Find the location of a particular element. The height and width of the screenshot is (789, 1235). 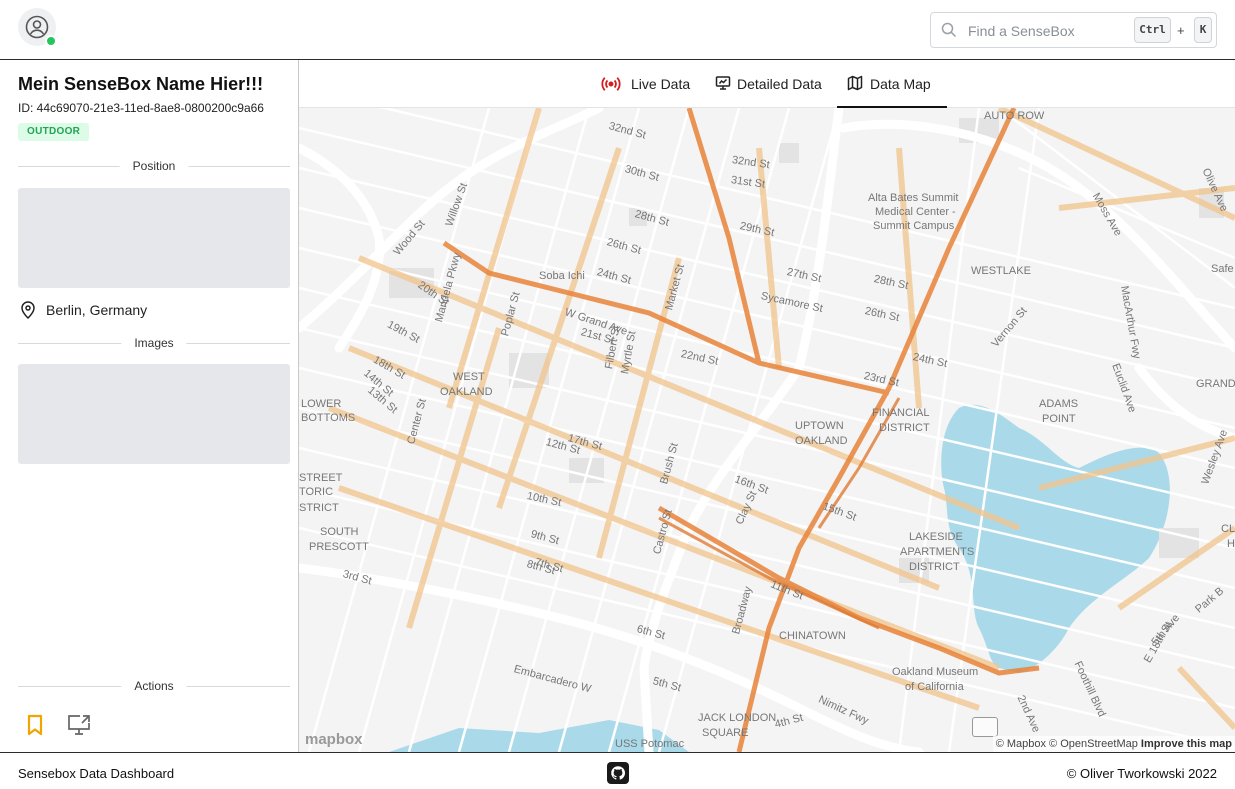

github-icon is located at coordinates (618, 773).